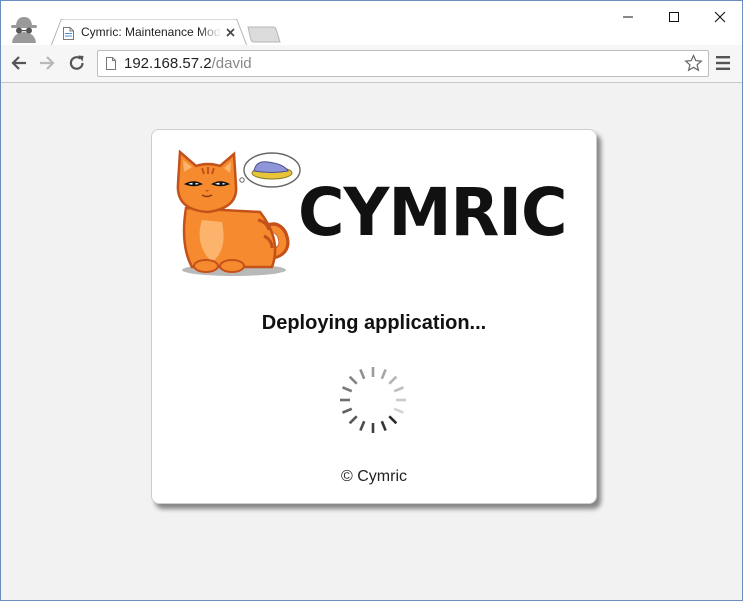 This screenshot has height=601, width=743. What do you see at coordinates (693, 63) in the screenshot?
I see `star-icon` at bounding box center [693, 63].